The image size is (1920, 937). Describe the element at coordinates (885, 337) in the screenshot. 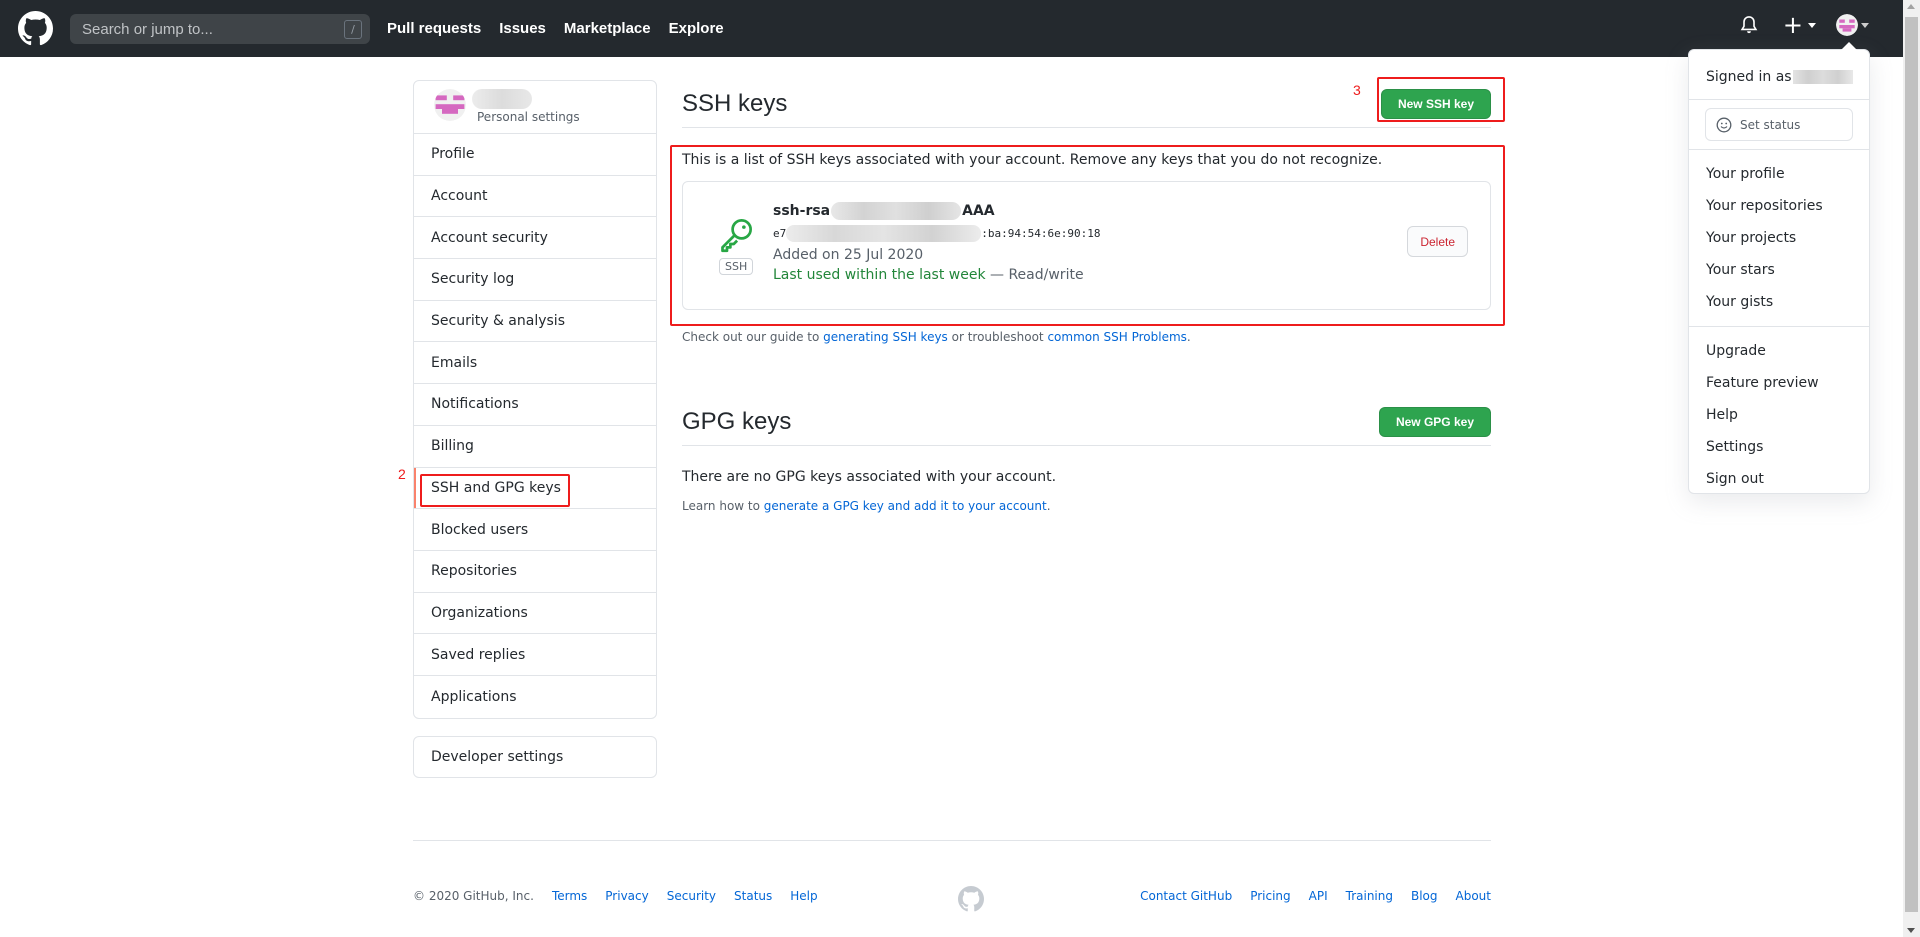

I see `generating-ssh-keys-link: generating SSH keys` at that location.